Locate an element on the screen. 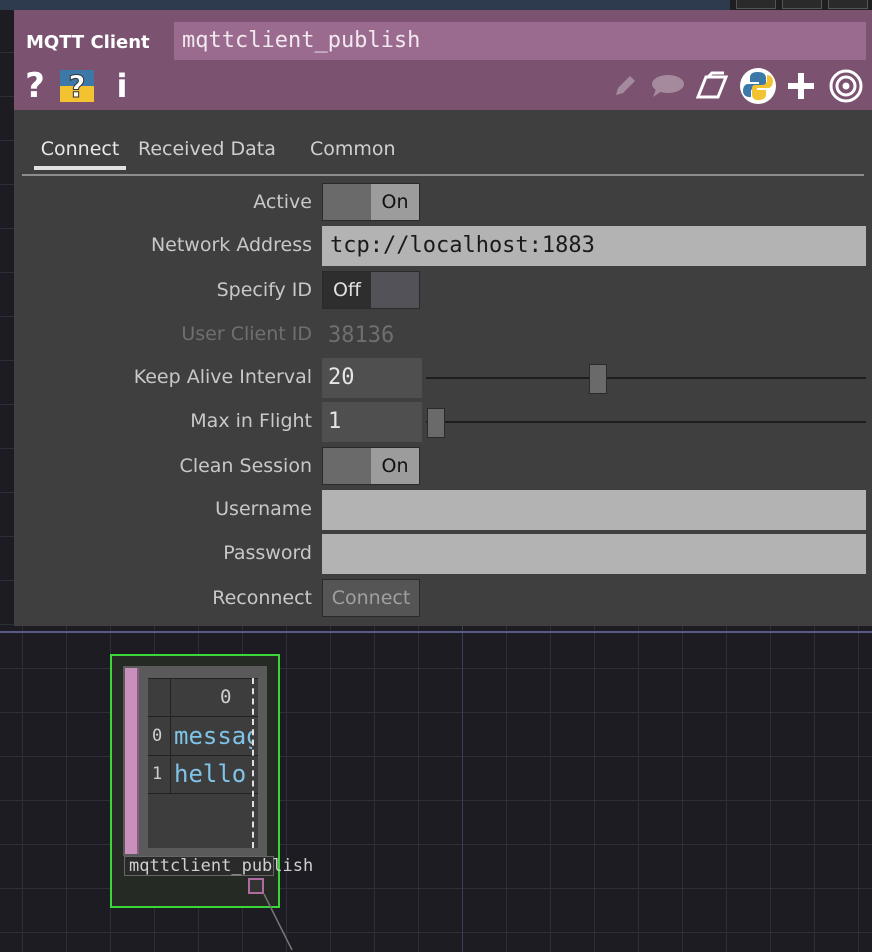 The image size is (872, 952). python-help-icon: ? is located at coordinates (77, 86).